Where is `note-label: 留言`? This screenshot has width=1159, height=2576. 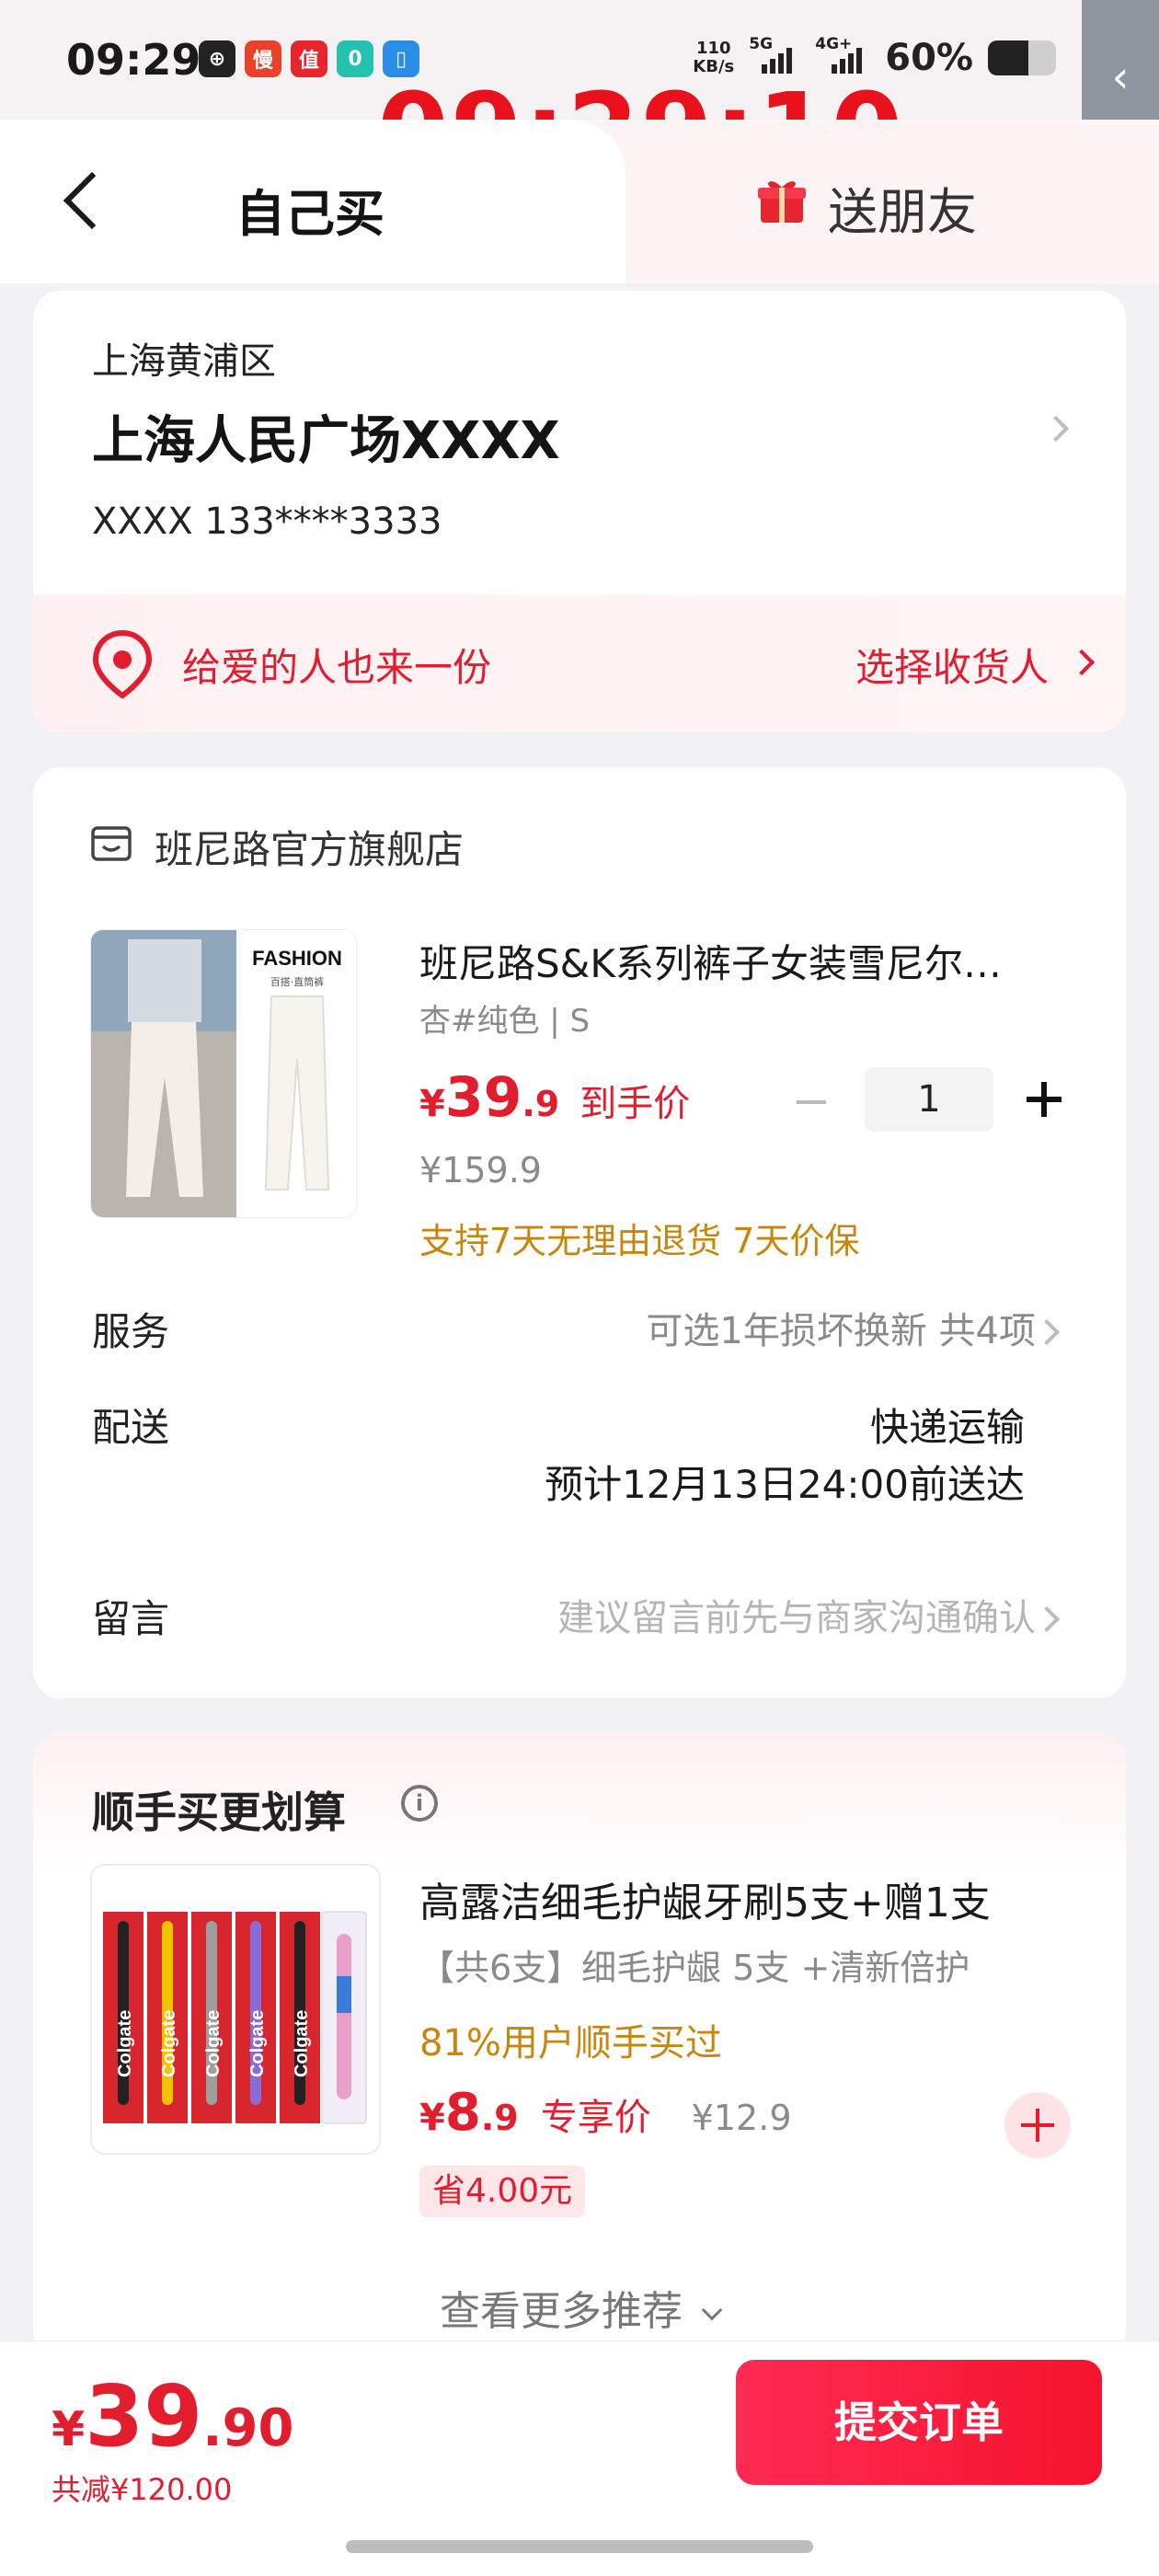 note-label: 留言 is located at coordinates (131, 1618).